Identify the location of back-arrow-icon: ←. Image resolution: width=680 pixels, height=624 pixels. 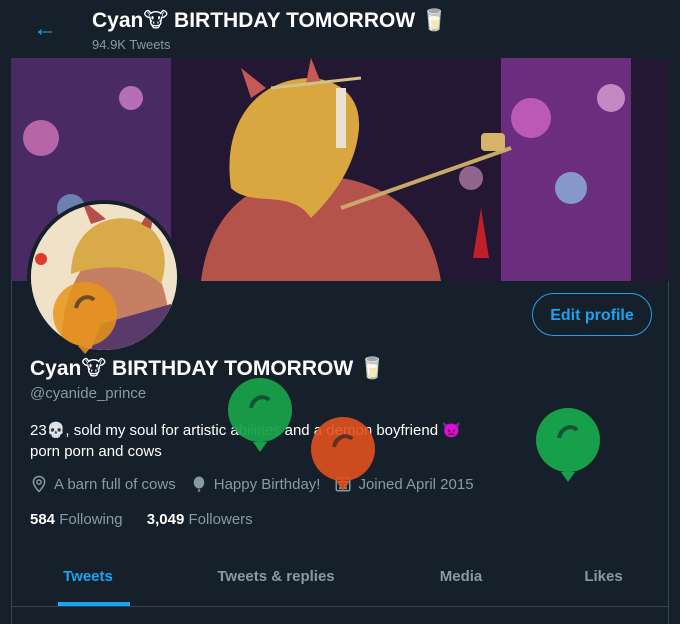
(45, 29).